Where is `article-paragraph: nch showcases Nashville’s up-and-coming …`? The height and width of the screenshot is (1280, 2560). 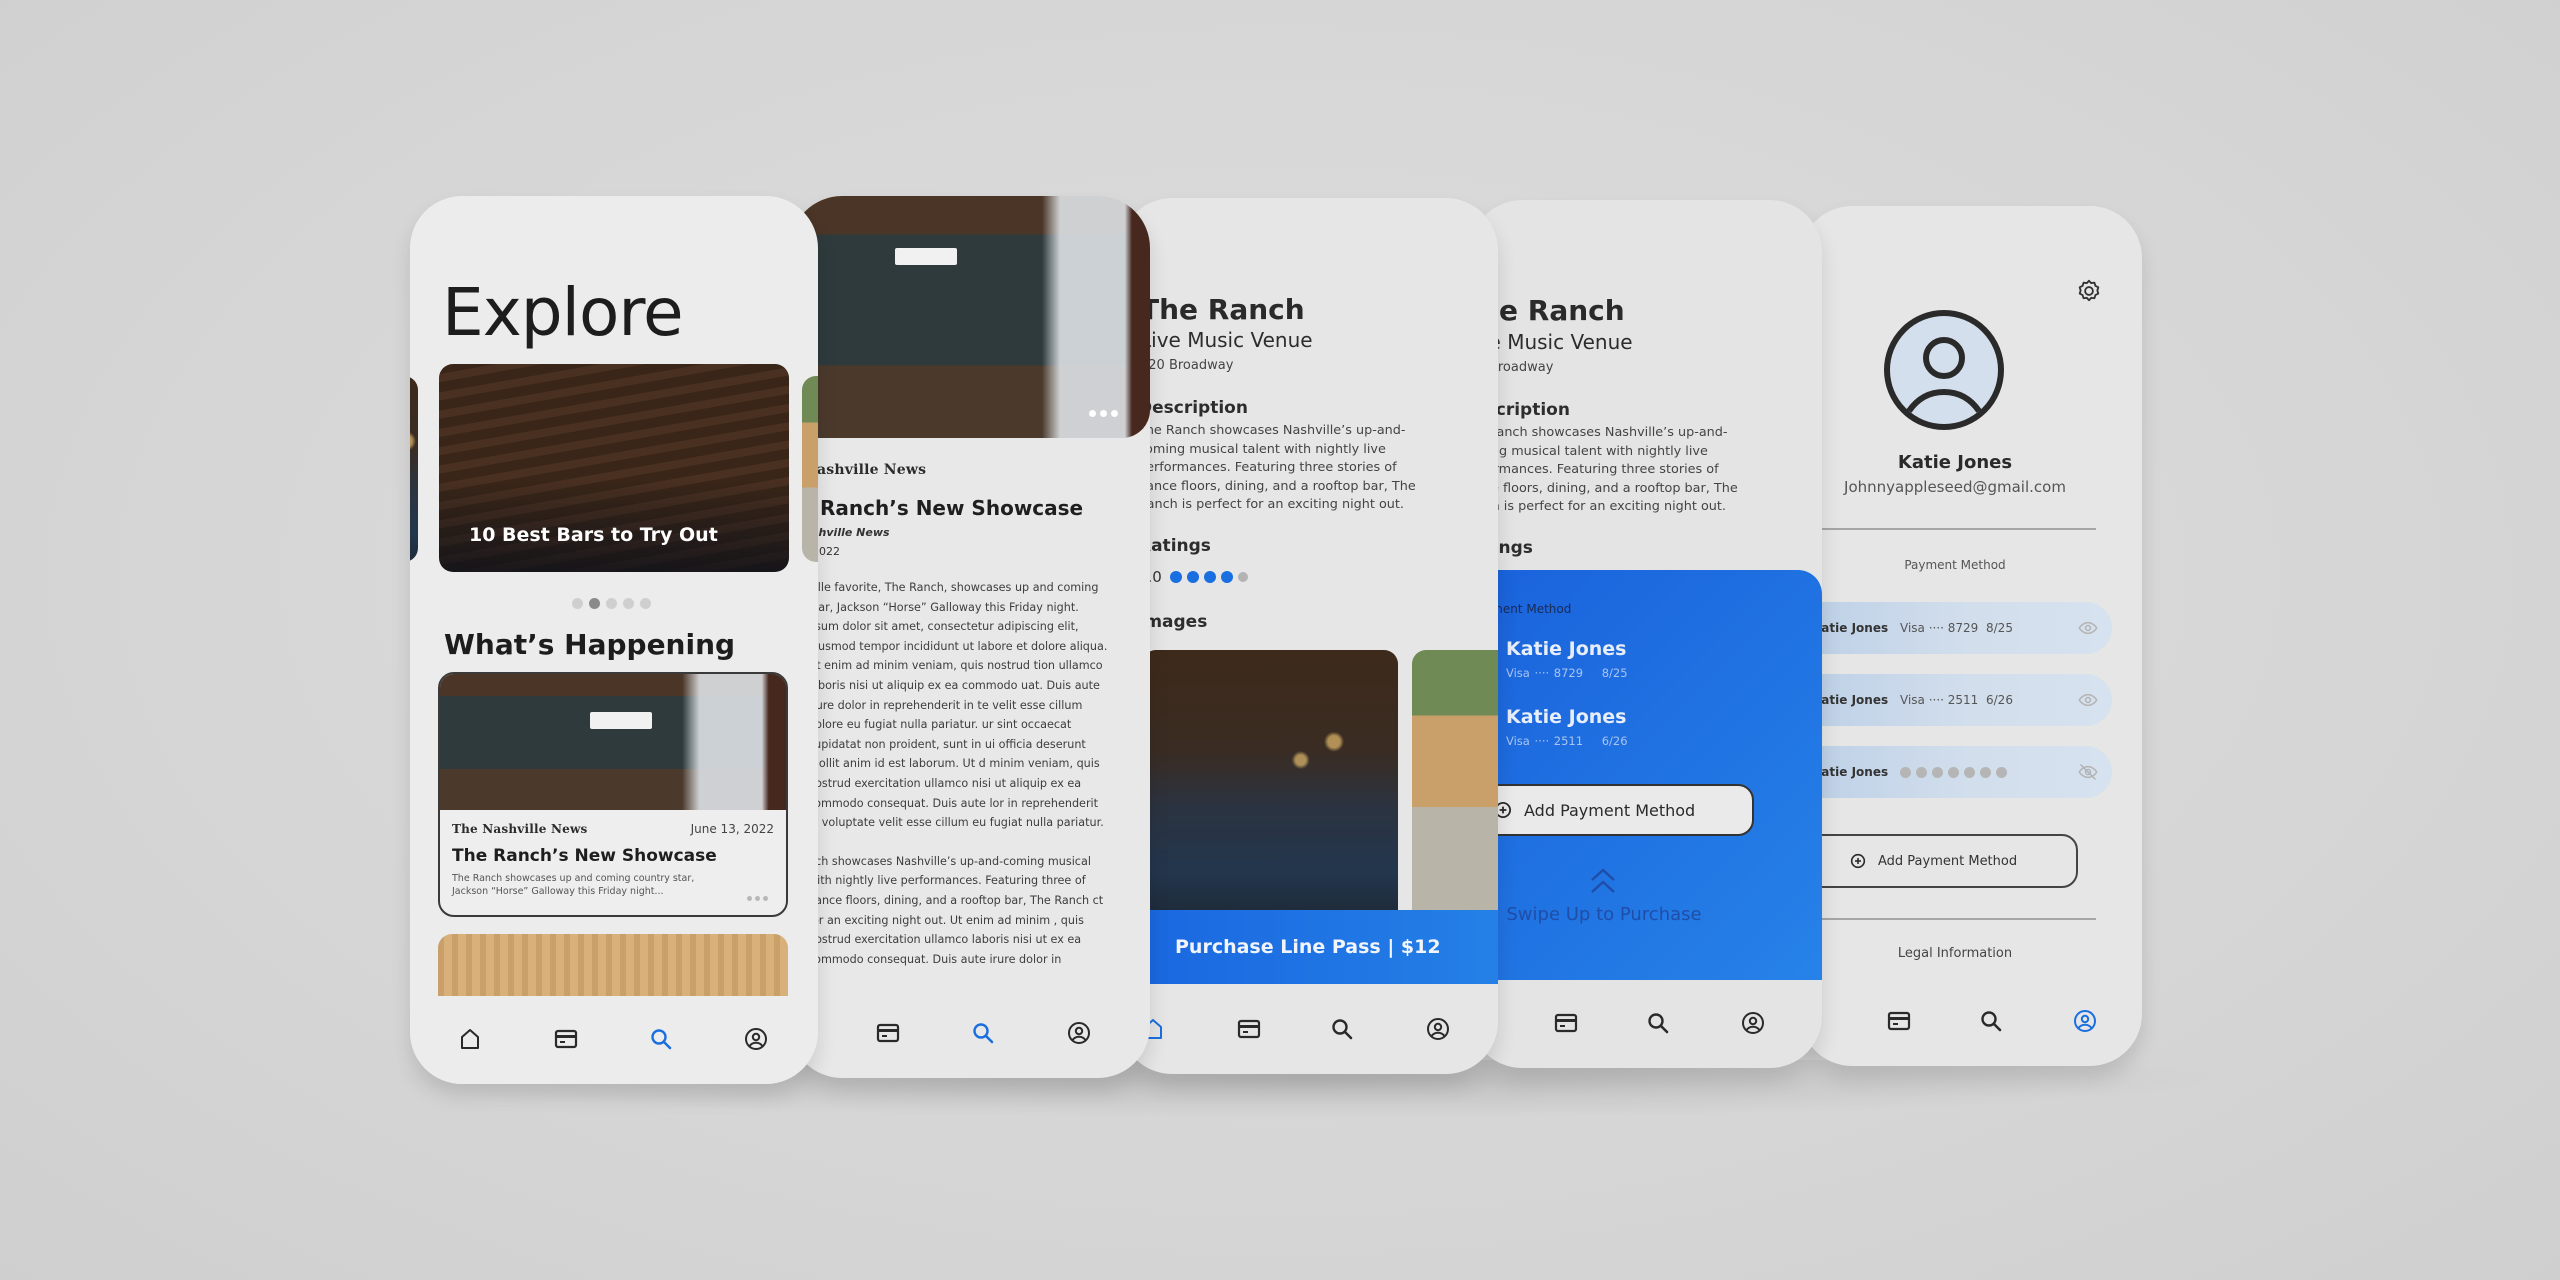
article-paragraph: nch showcases Nashville’s up-and-coming … is located at coordinates (956, 910).